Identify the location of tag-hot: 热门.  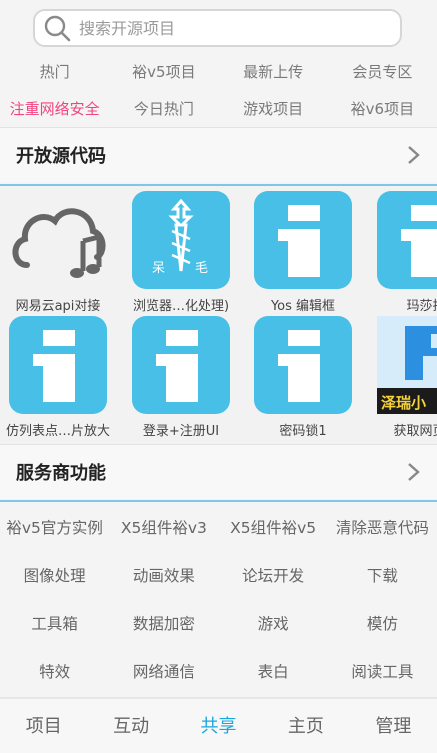
(54, 72).